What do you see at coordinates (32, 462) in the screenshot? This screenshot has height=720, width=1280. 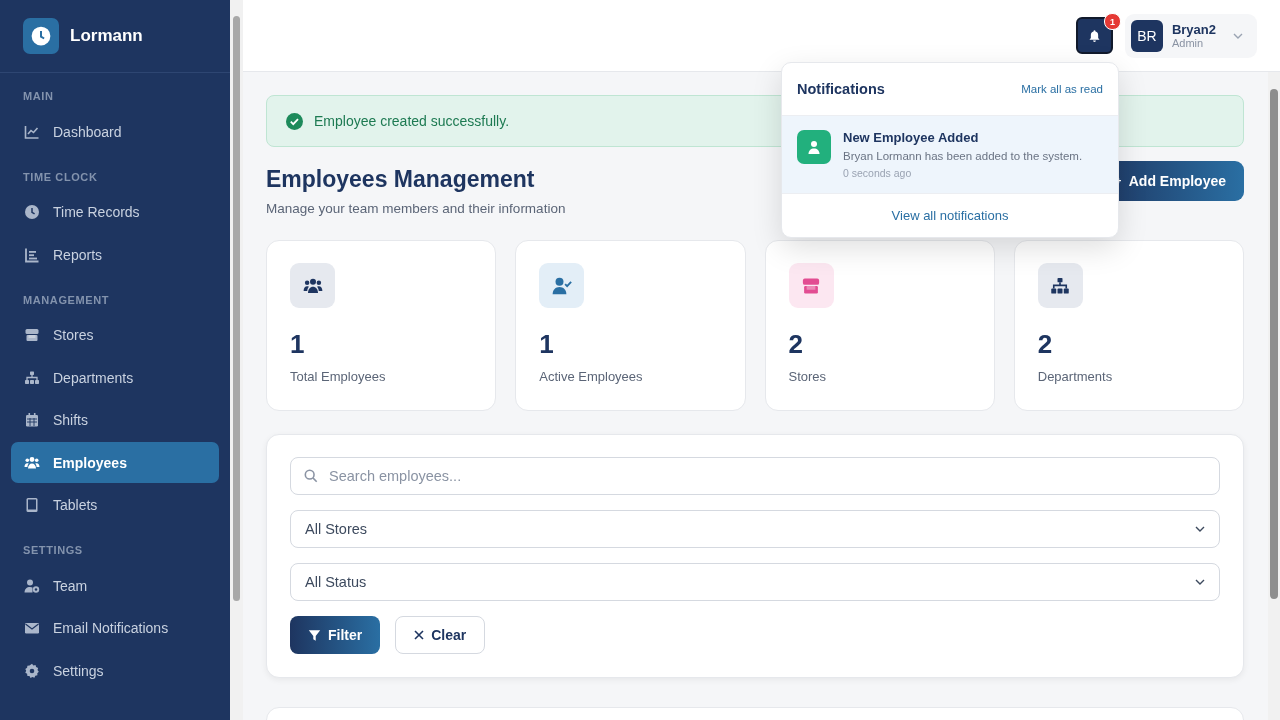 I see `people-icon` at bounding box center [32, 462].